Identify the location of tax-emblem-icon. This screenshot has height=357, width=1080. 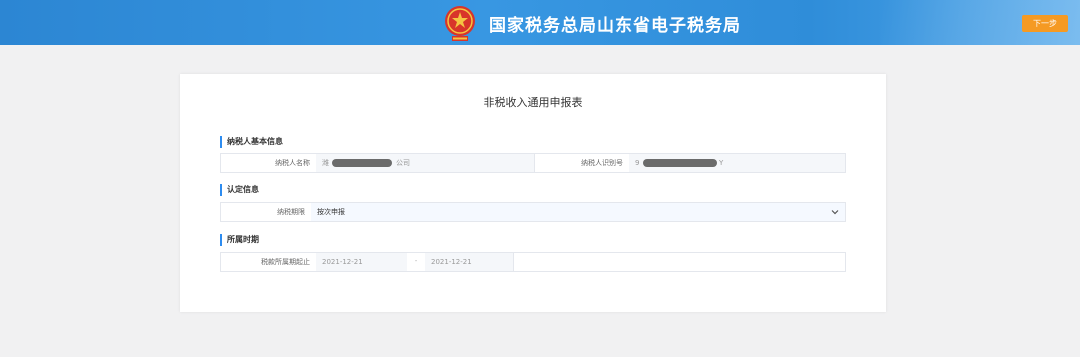
(460, 23).